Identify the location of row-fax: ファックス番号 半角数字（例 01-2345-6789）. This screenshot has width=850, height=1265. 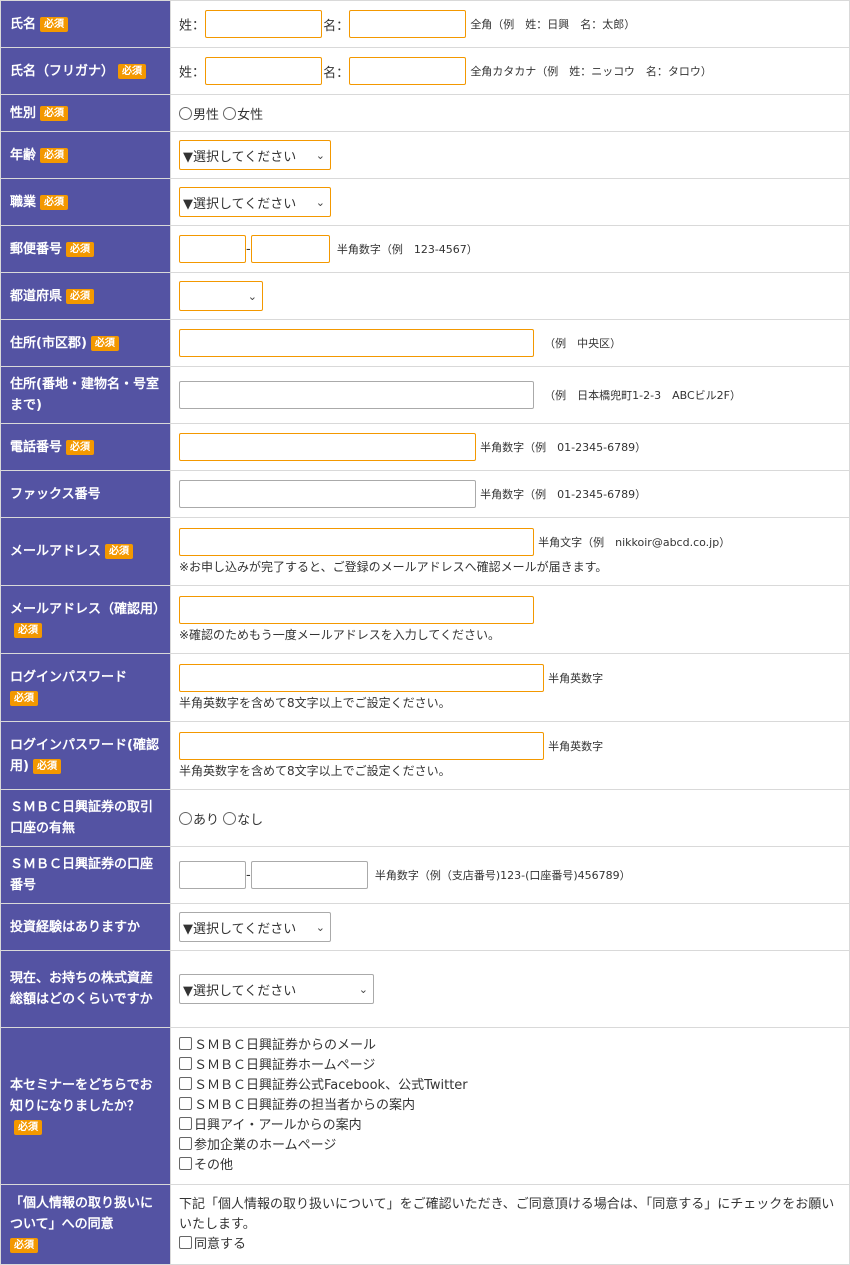
(425, 494).